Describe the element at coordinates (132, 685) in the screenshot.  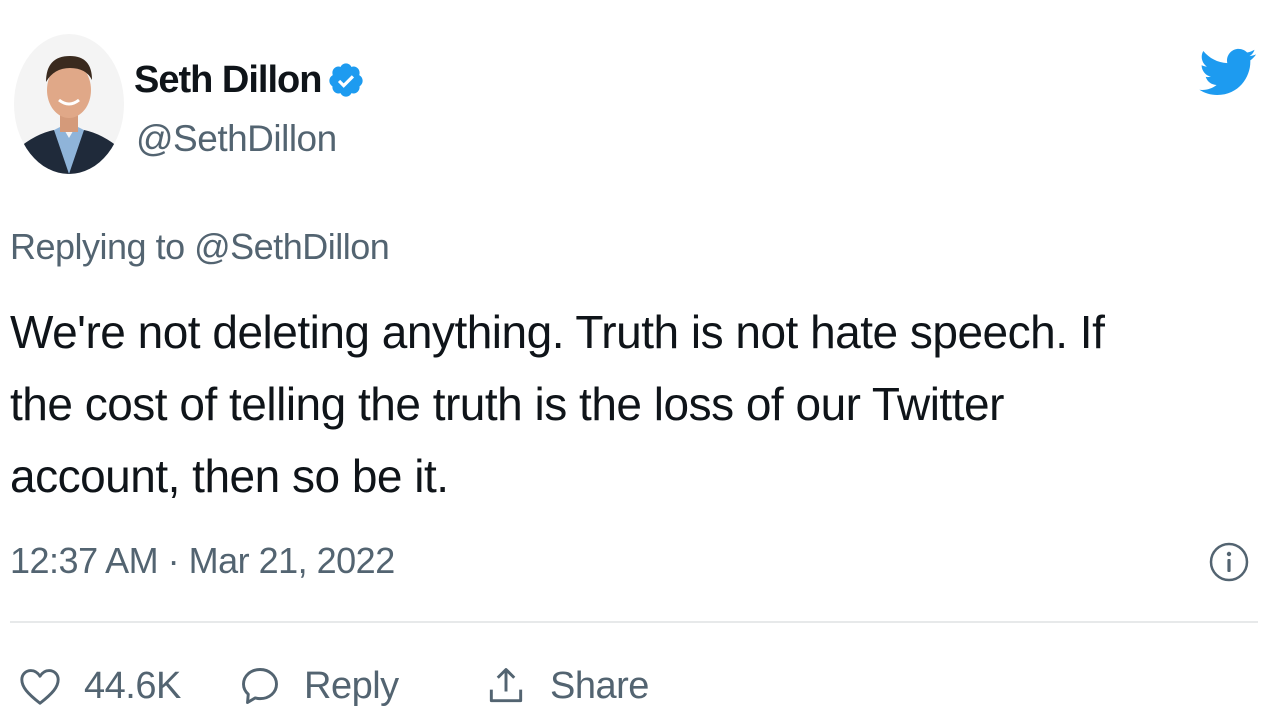
I see `like-count: 44.6K` at that location.